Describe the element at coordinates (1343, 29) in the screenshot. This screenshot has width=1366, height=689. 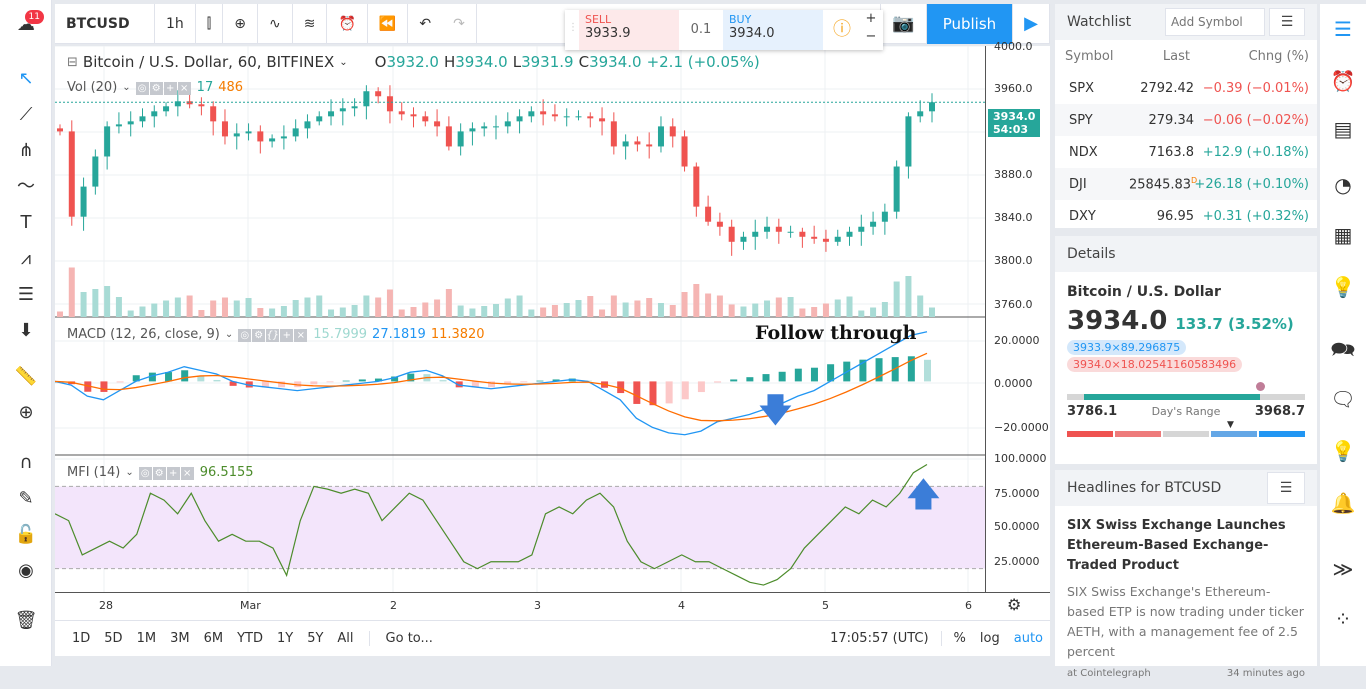
I see `watchlist-icon: ☰` at that location.